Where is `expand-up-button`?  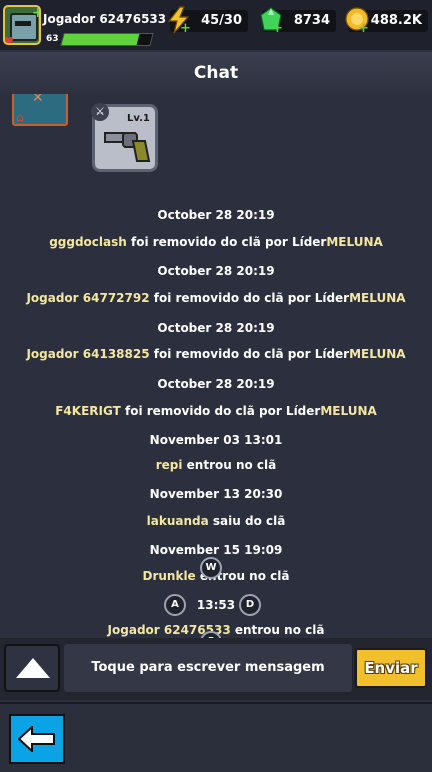 expand-up-button is located at coordinates (32, 668).